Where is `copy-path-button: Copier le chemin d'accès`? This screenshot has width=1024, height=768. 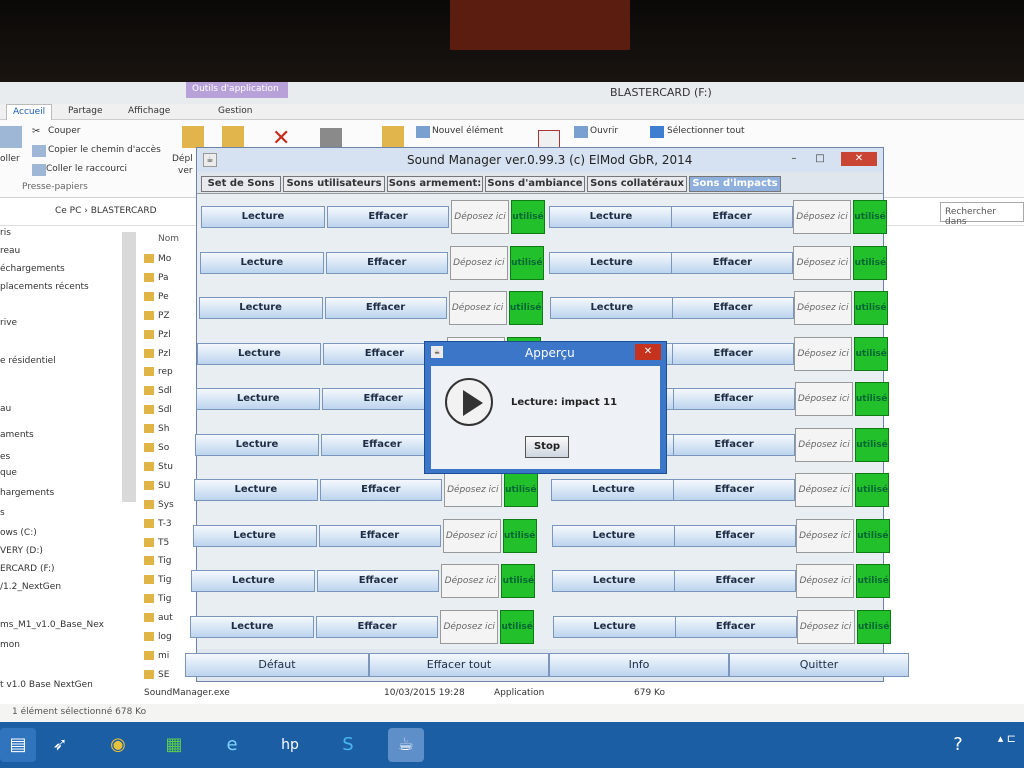
copy-path-button: Copier le chemin d'accès is located at coordinates (104, 150).